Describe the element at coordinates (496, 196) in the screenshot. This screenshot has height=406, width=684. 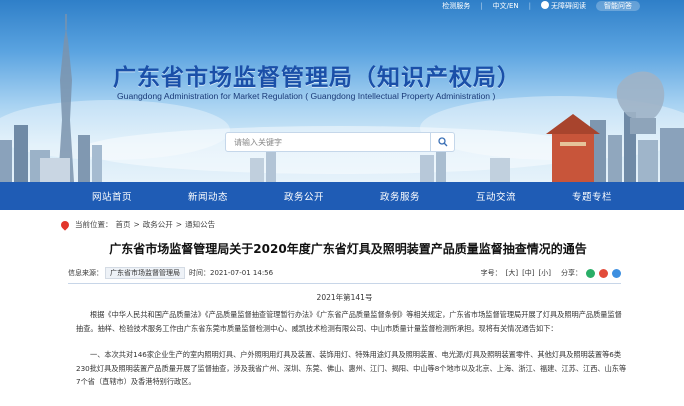
I see `nav-item-interaction: 互动交流` at that location.